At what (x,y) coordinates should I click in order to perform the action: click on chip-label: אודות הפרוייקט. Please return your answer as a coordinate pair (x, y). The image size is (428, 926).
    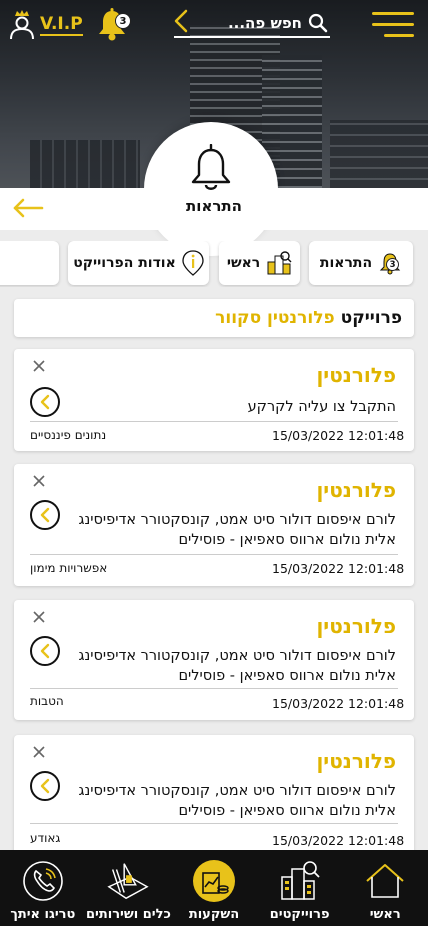
    Looking at the image, I should click on (124, 263).